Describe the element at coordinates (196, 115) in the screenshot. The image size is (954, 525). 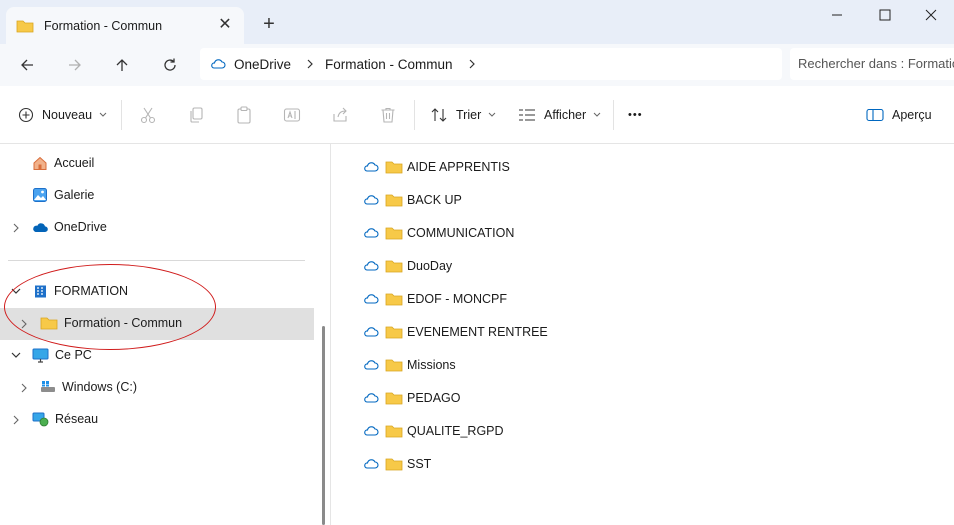
I see `copy-button` at that location.